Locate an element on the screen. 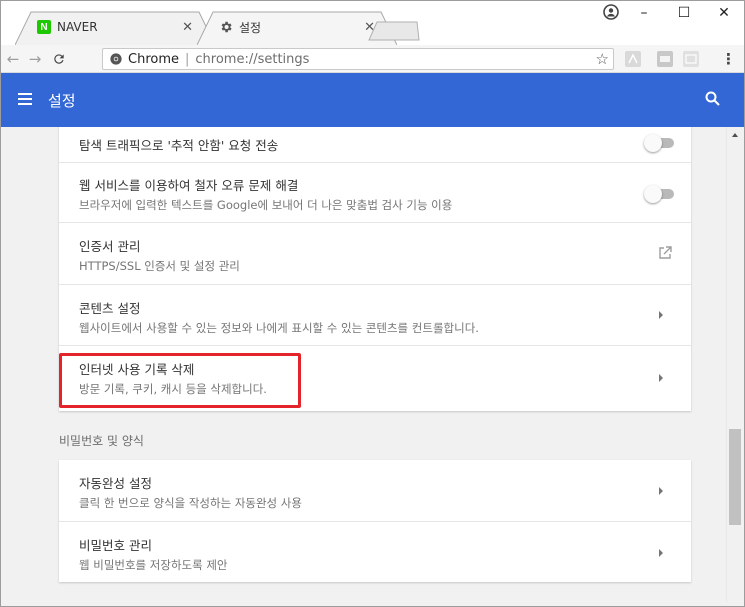 The height and width of the screenshot is (607, 745). browser-toolbar: ← → Chrome | chrome://settings ☆ ⋮ is located at coordinates (372, 59).